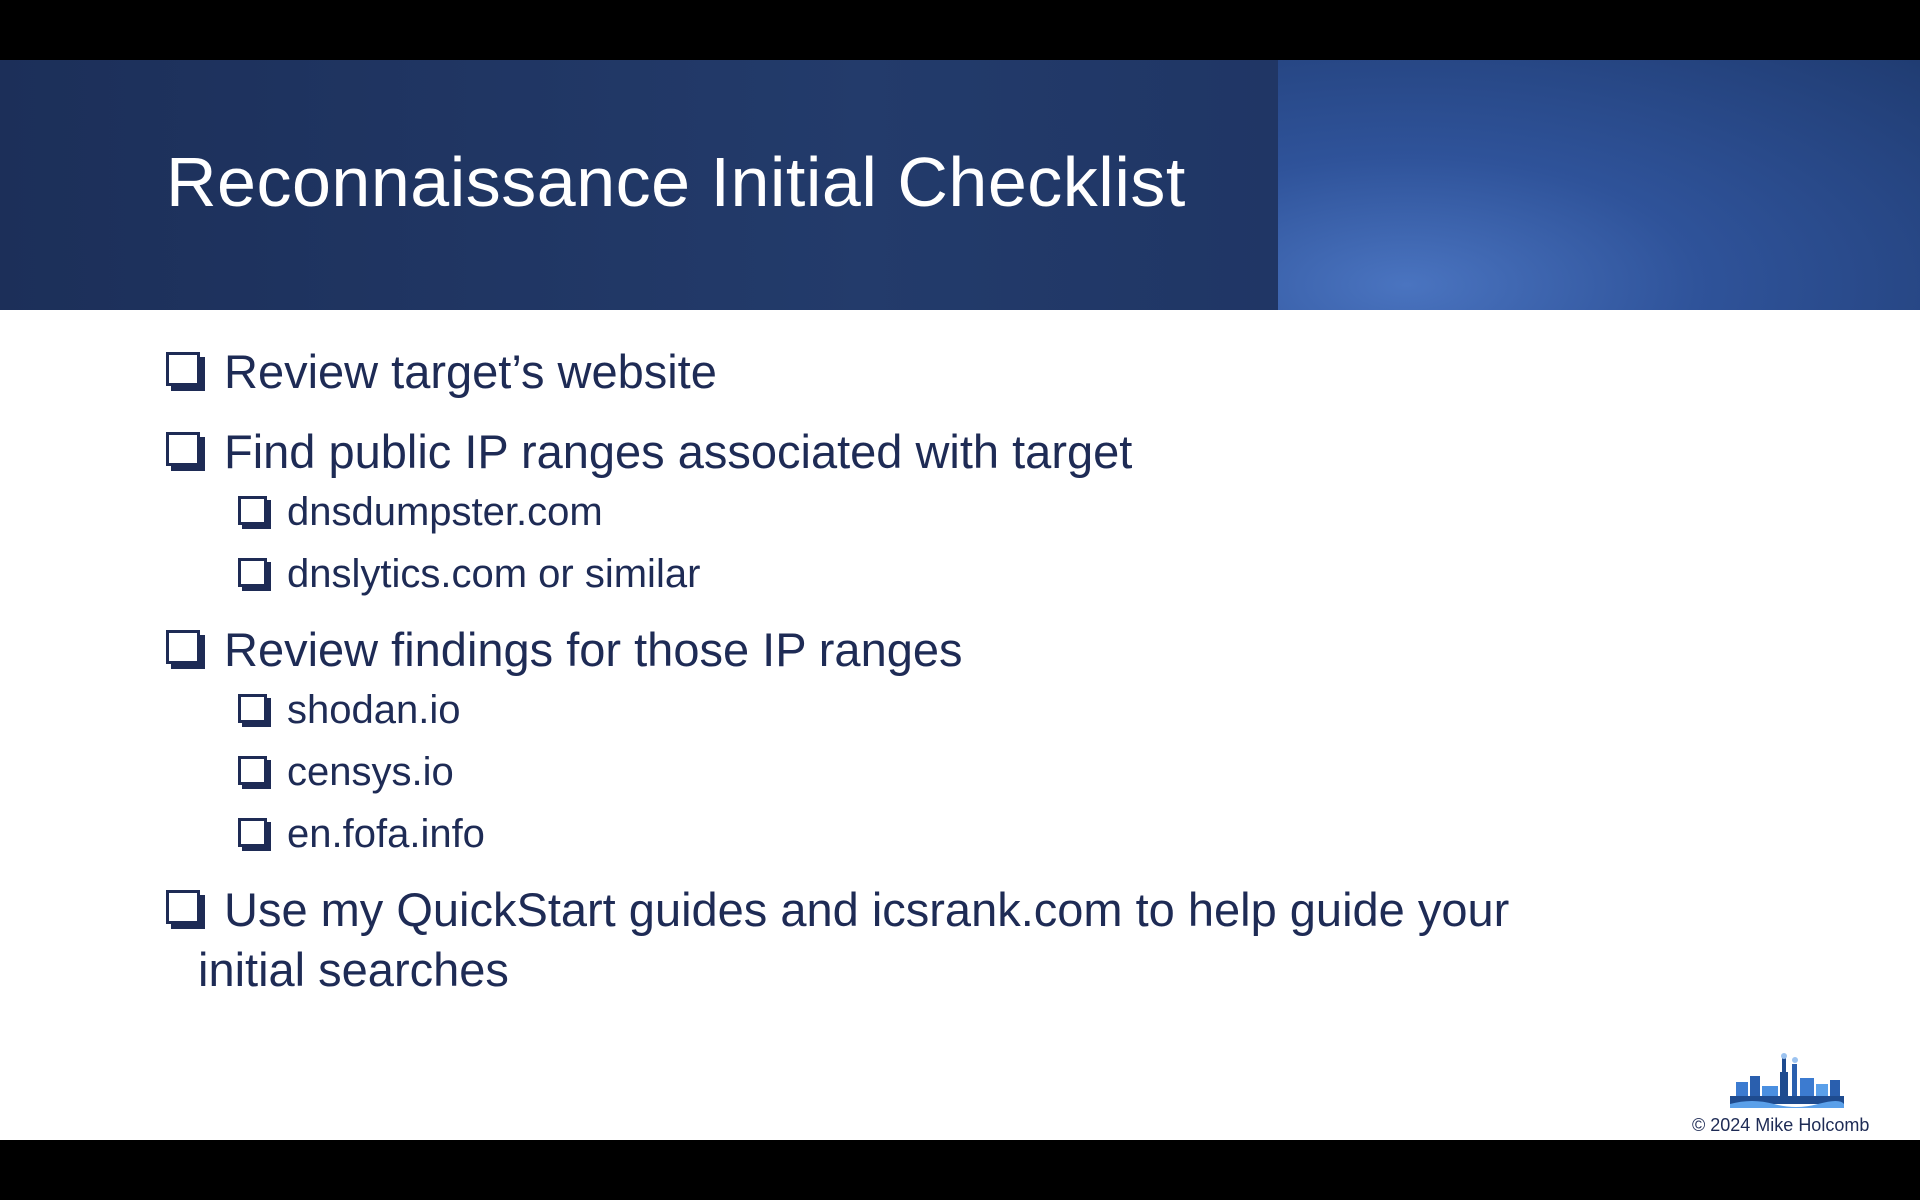 The image size is (1920, 1200). What do you see at coordinates (1781, 1125) in the screenshot?
I see `copyright-notice: © 2024 Mike Holcomb` at bounding box center [1781, 1125].